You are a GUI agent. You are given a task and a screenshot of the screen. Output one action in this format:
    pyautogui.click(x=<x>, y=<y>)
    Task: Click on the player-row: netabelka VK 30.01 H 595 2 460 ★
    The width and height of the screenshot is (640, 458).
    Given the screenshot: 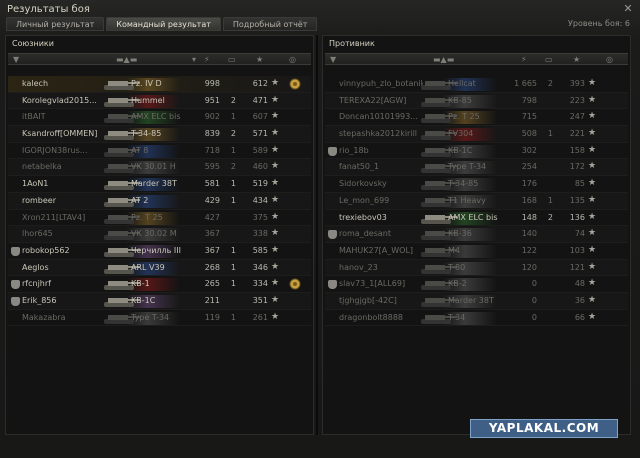 What is the action you would take?
    pyautogui.click(x=159, y=168)
    